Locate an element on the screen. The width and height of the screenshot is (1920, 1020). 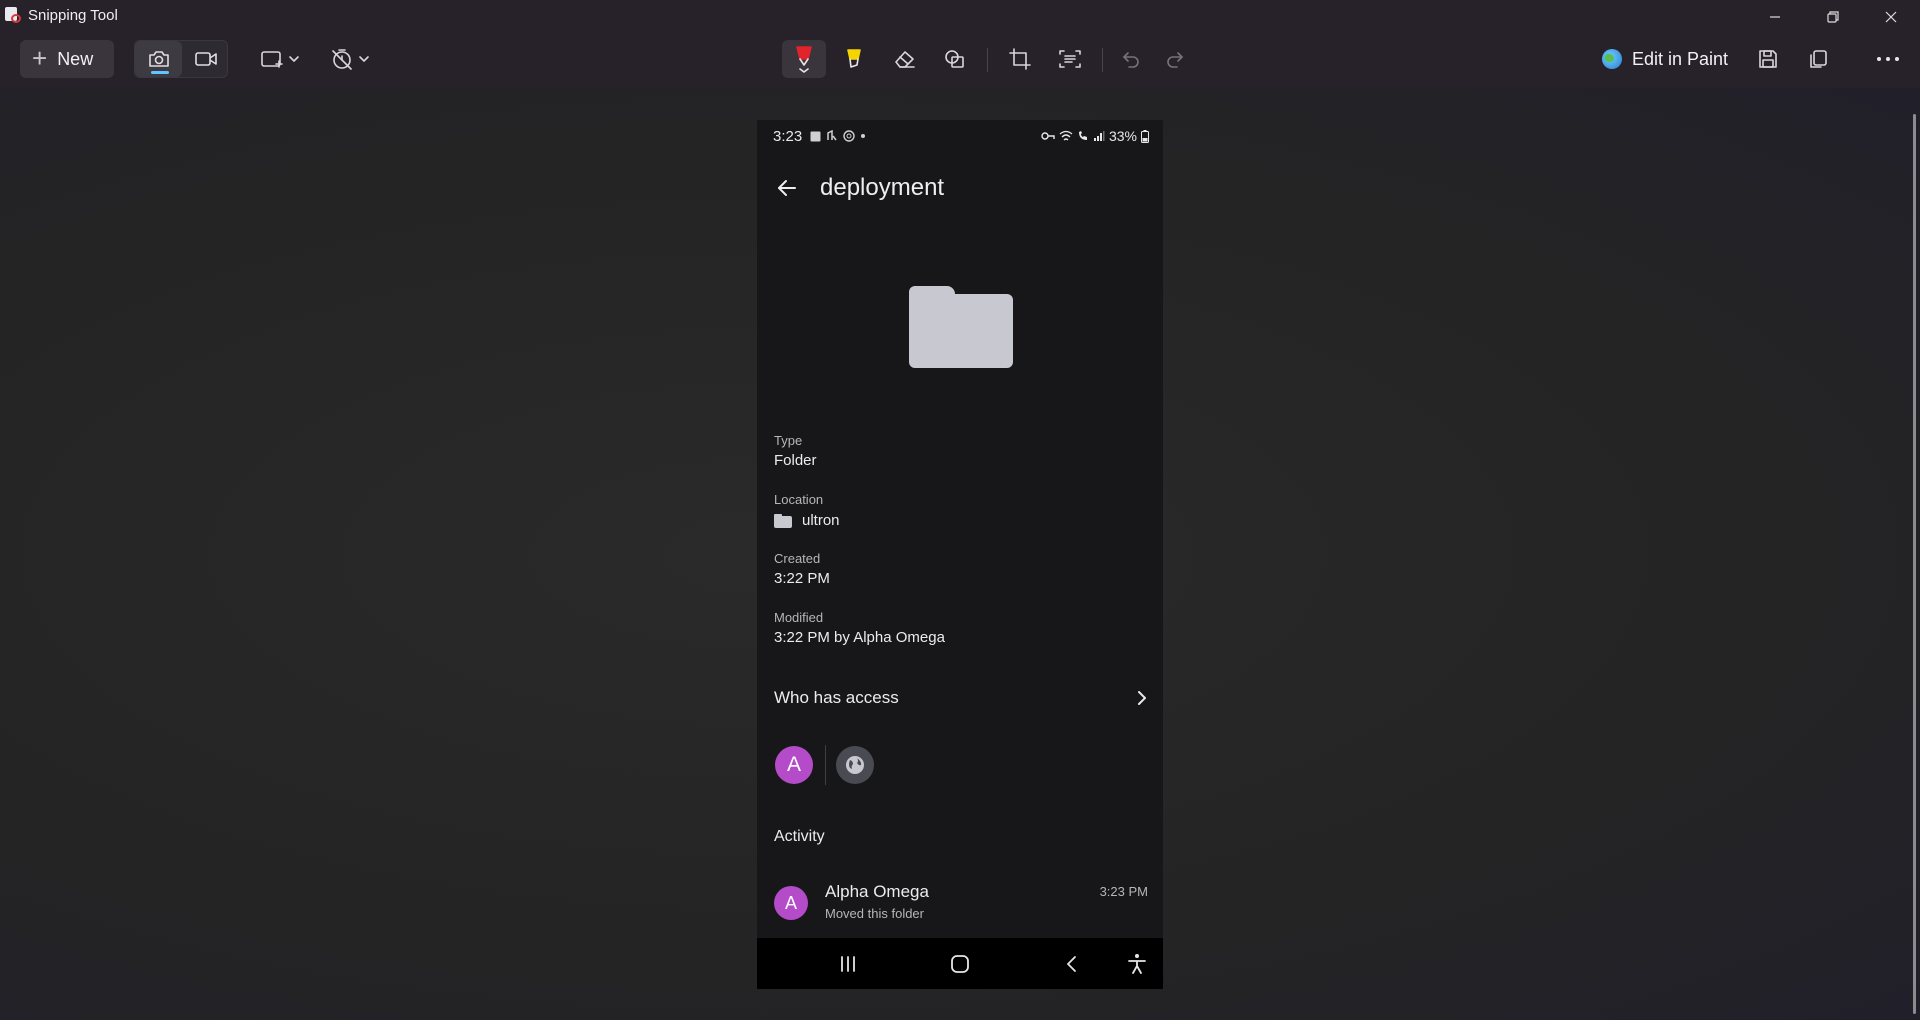
link-sharing-avatar is located at coordinates (855, 765).